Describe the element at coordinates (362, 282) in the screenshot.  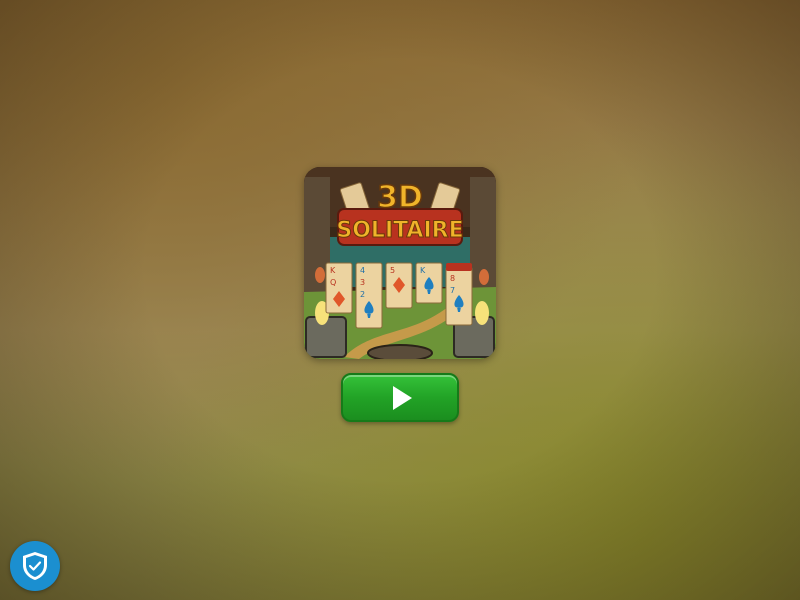
I see `svg-text: 3` at that location.